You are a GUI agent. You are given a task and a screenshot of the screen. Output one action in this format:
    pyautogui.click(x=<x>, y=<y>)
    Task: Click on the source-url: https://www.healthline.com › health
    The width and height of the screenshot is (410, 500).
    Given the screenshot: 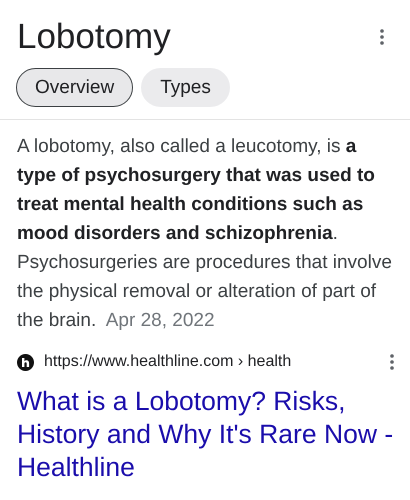 What is the action you would take?
    pyautogui.click(x=212, y=362)
    